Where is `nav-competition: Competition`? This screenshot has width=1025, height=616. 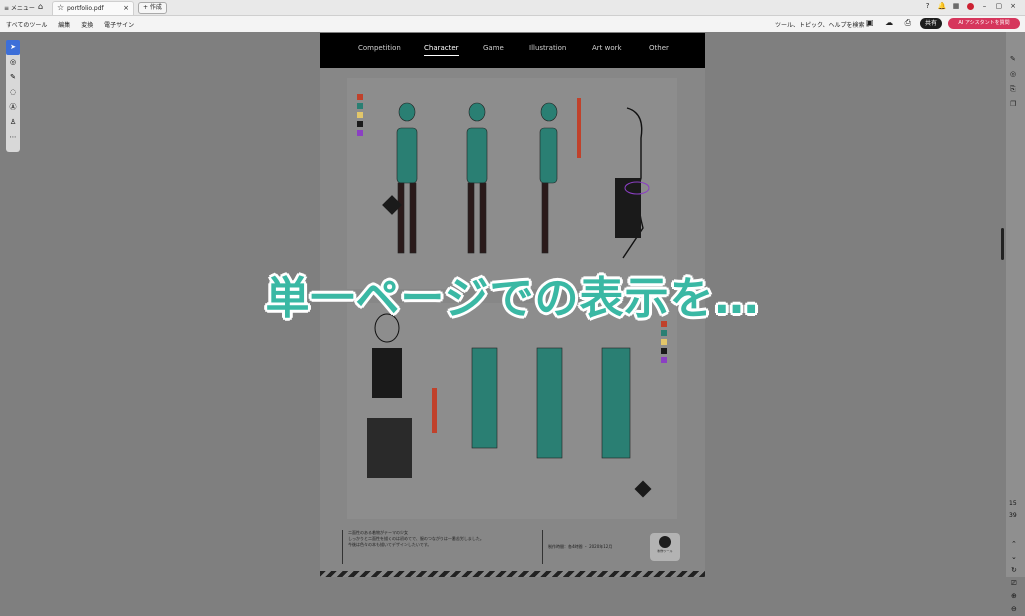
nav-competition: Competition is located at coordinates (379, 48).